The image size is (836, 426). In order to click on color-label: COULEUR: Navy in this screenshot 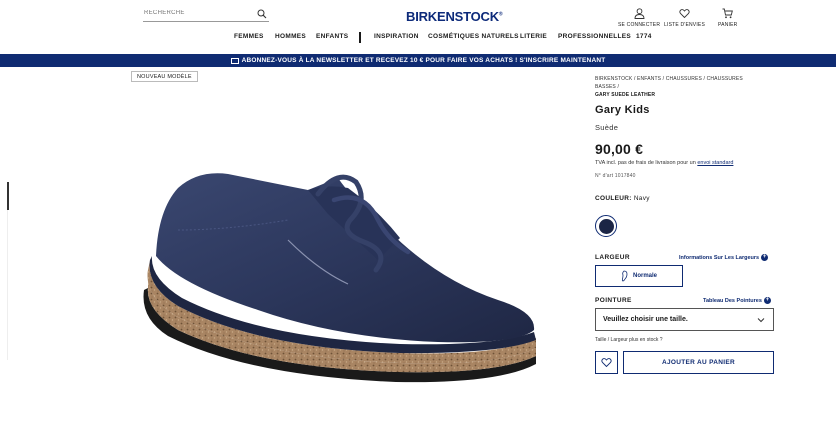, I will do `click(622, 198)`.